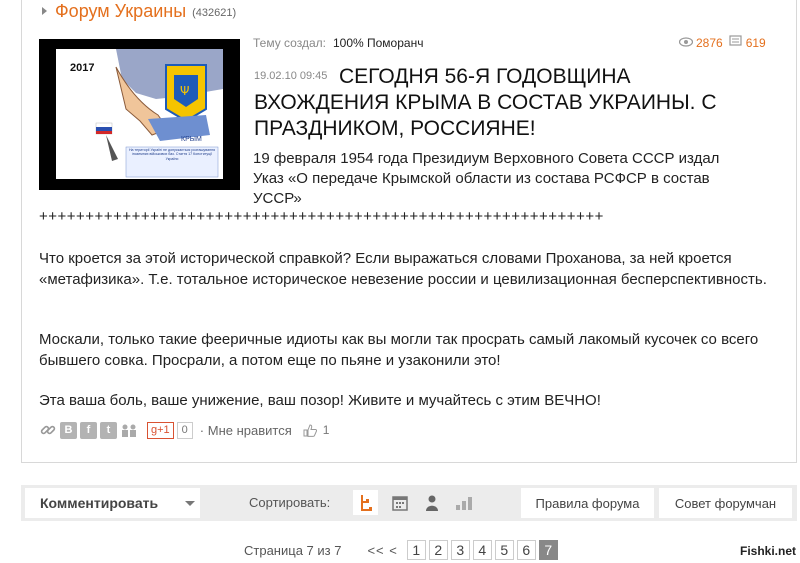 The image size is (800, 563). I want to click on page-link: 1, so click(416, 550).